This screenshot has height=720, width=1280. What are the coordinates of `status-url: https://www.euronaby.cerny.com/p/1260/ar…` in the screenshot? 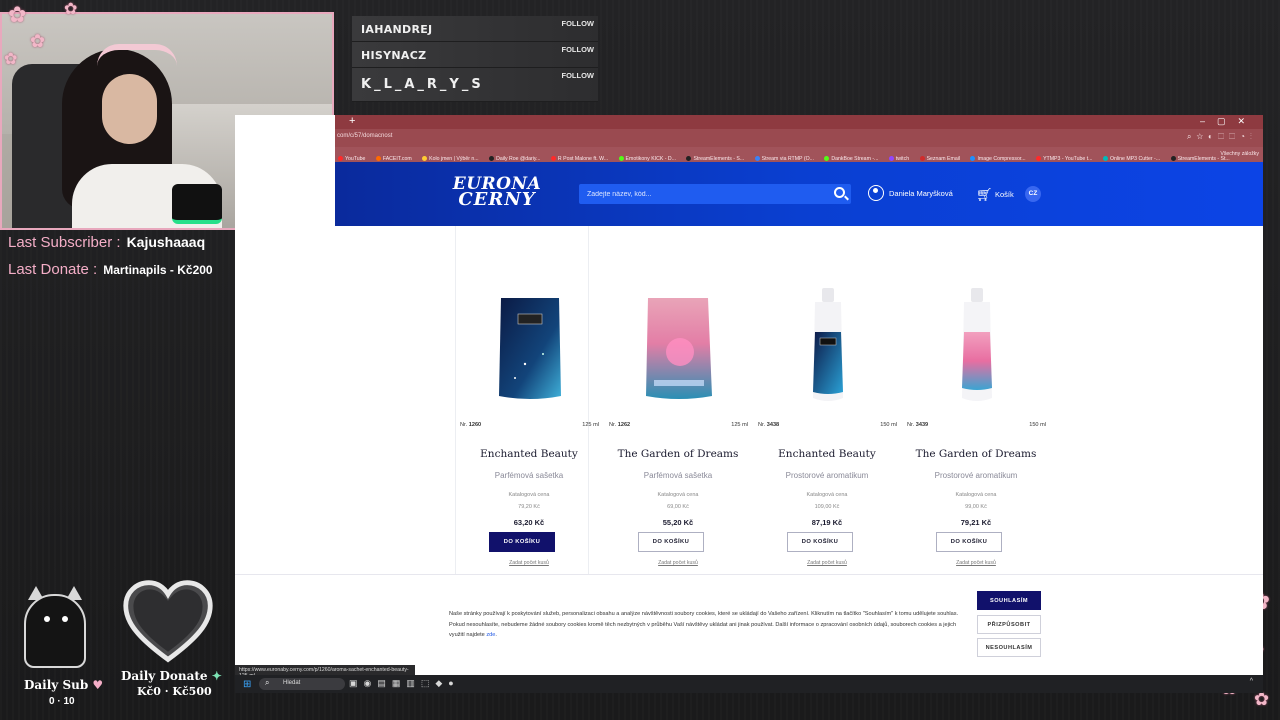 It's located at (325, 670).